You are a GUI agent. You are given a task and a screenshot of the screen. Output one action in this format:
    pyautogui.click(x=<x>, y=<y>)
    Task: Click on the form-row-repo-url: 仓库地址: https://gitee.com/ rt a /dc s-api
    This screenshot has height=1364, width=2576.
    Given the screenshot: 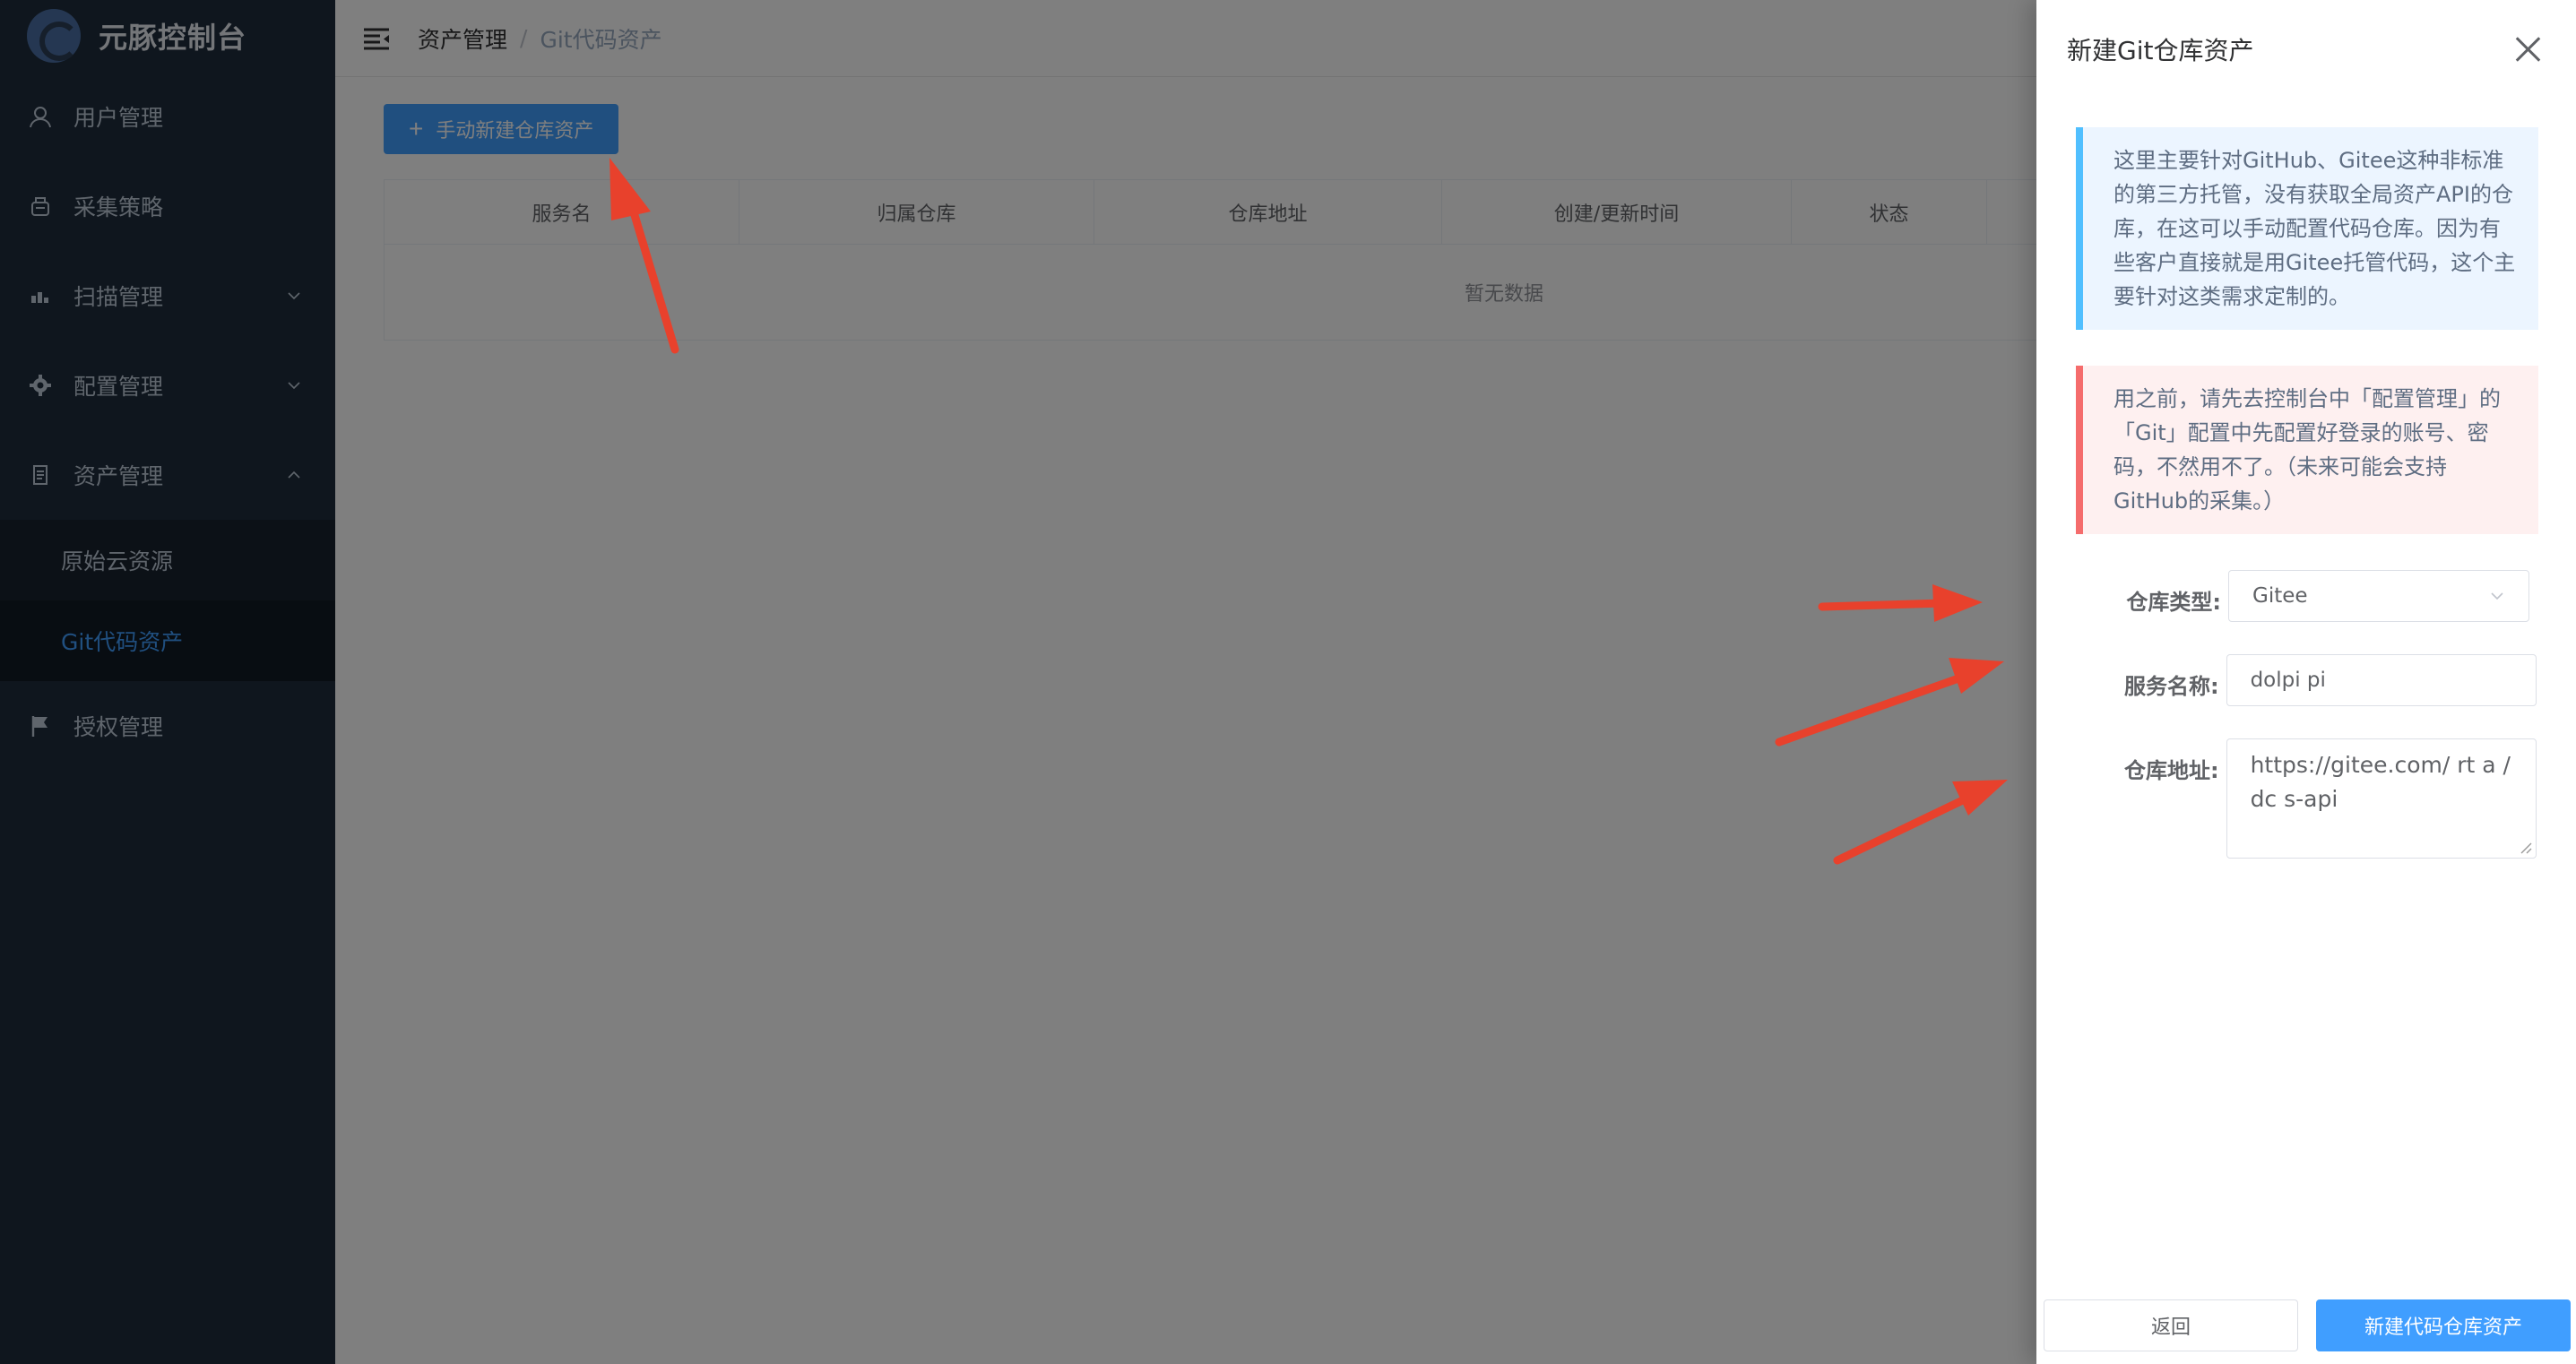 What is the action you would take?
    pyautogui.click(x=2321, y=798)
    